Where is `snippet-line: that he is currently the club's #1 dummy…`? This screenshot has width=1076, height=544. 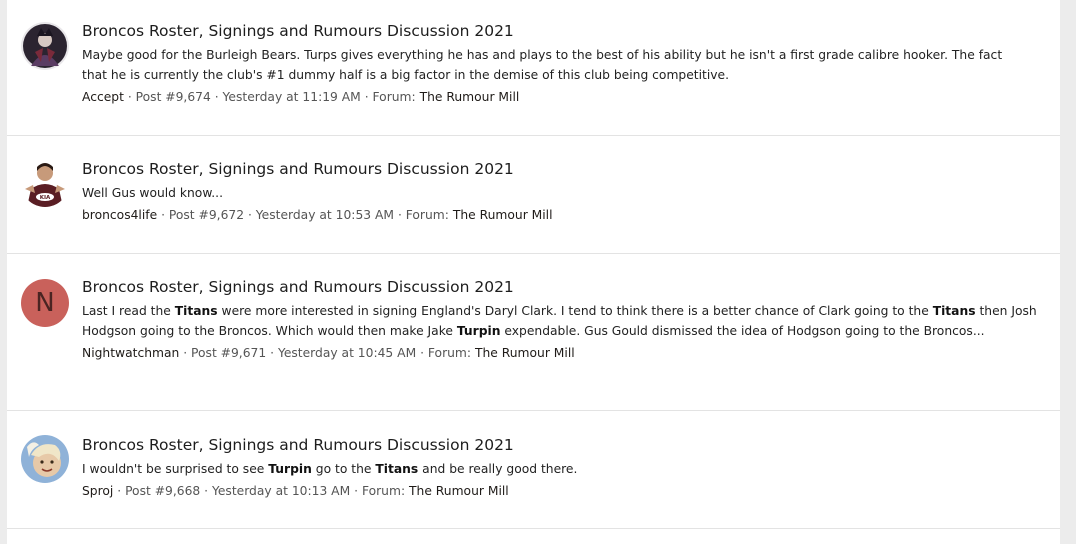
snippet-line: that he is currently the club's #1 dummy… is located at coordinates (406, 75).